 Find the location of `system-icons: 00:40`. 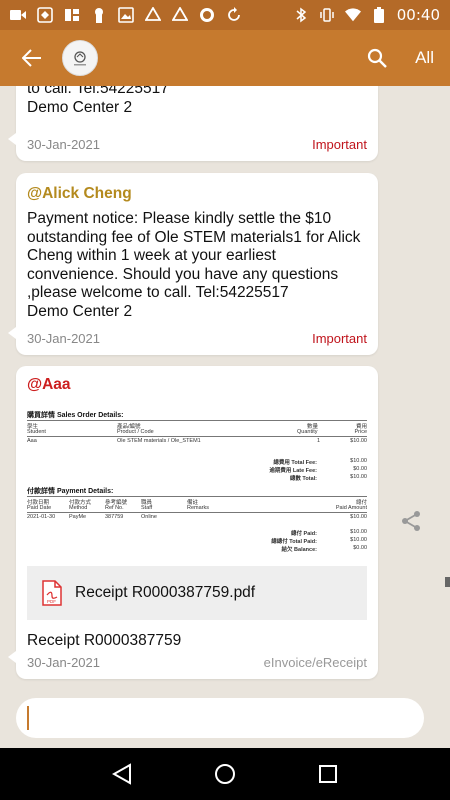

system-icons: 00:40 is located at coordinates (366, 15).